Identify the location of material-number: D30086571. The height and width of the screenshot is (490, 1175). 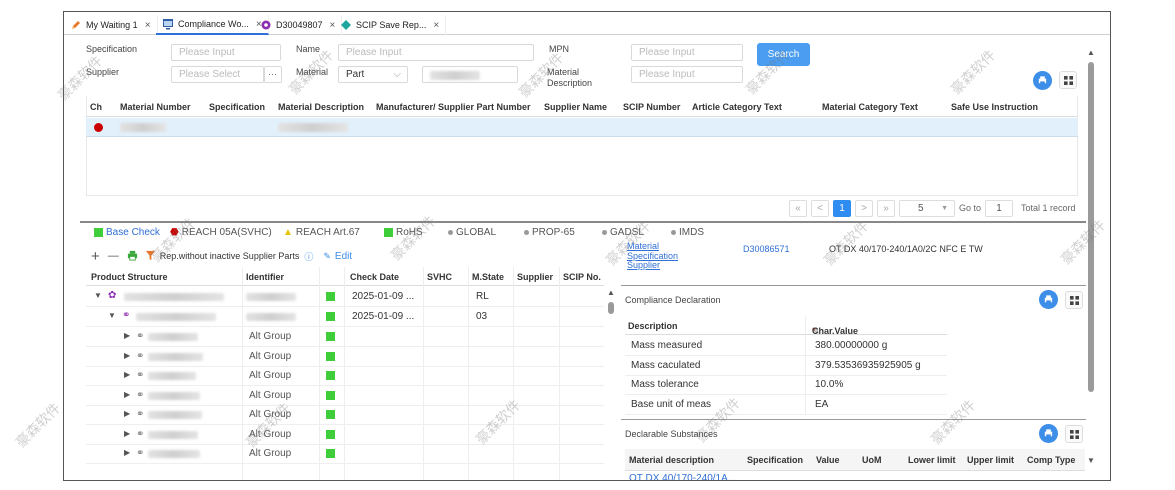
(766, 249).